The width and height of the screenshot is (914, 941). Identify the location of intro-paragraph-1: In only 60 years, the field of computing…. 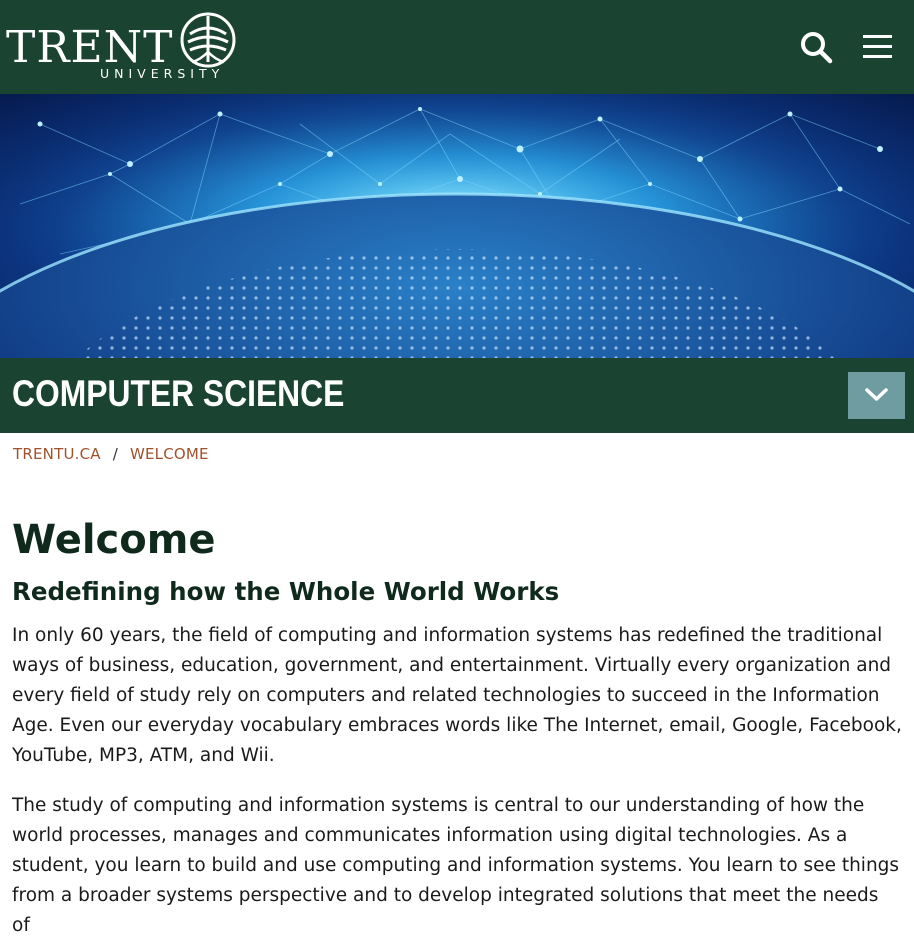
(457, 695).